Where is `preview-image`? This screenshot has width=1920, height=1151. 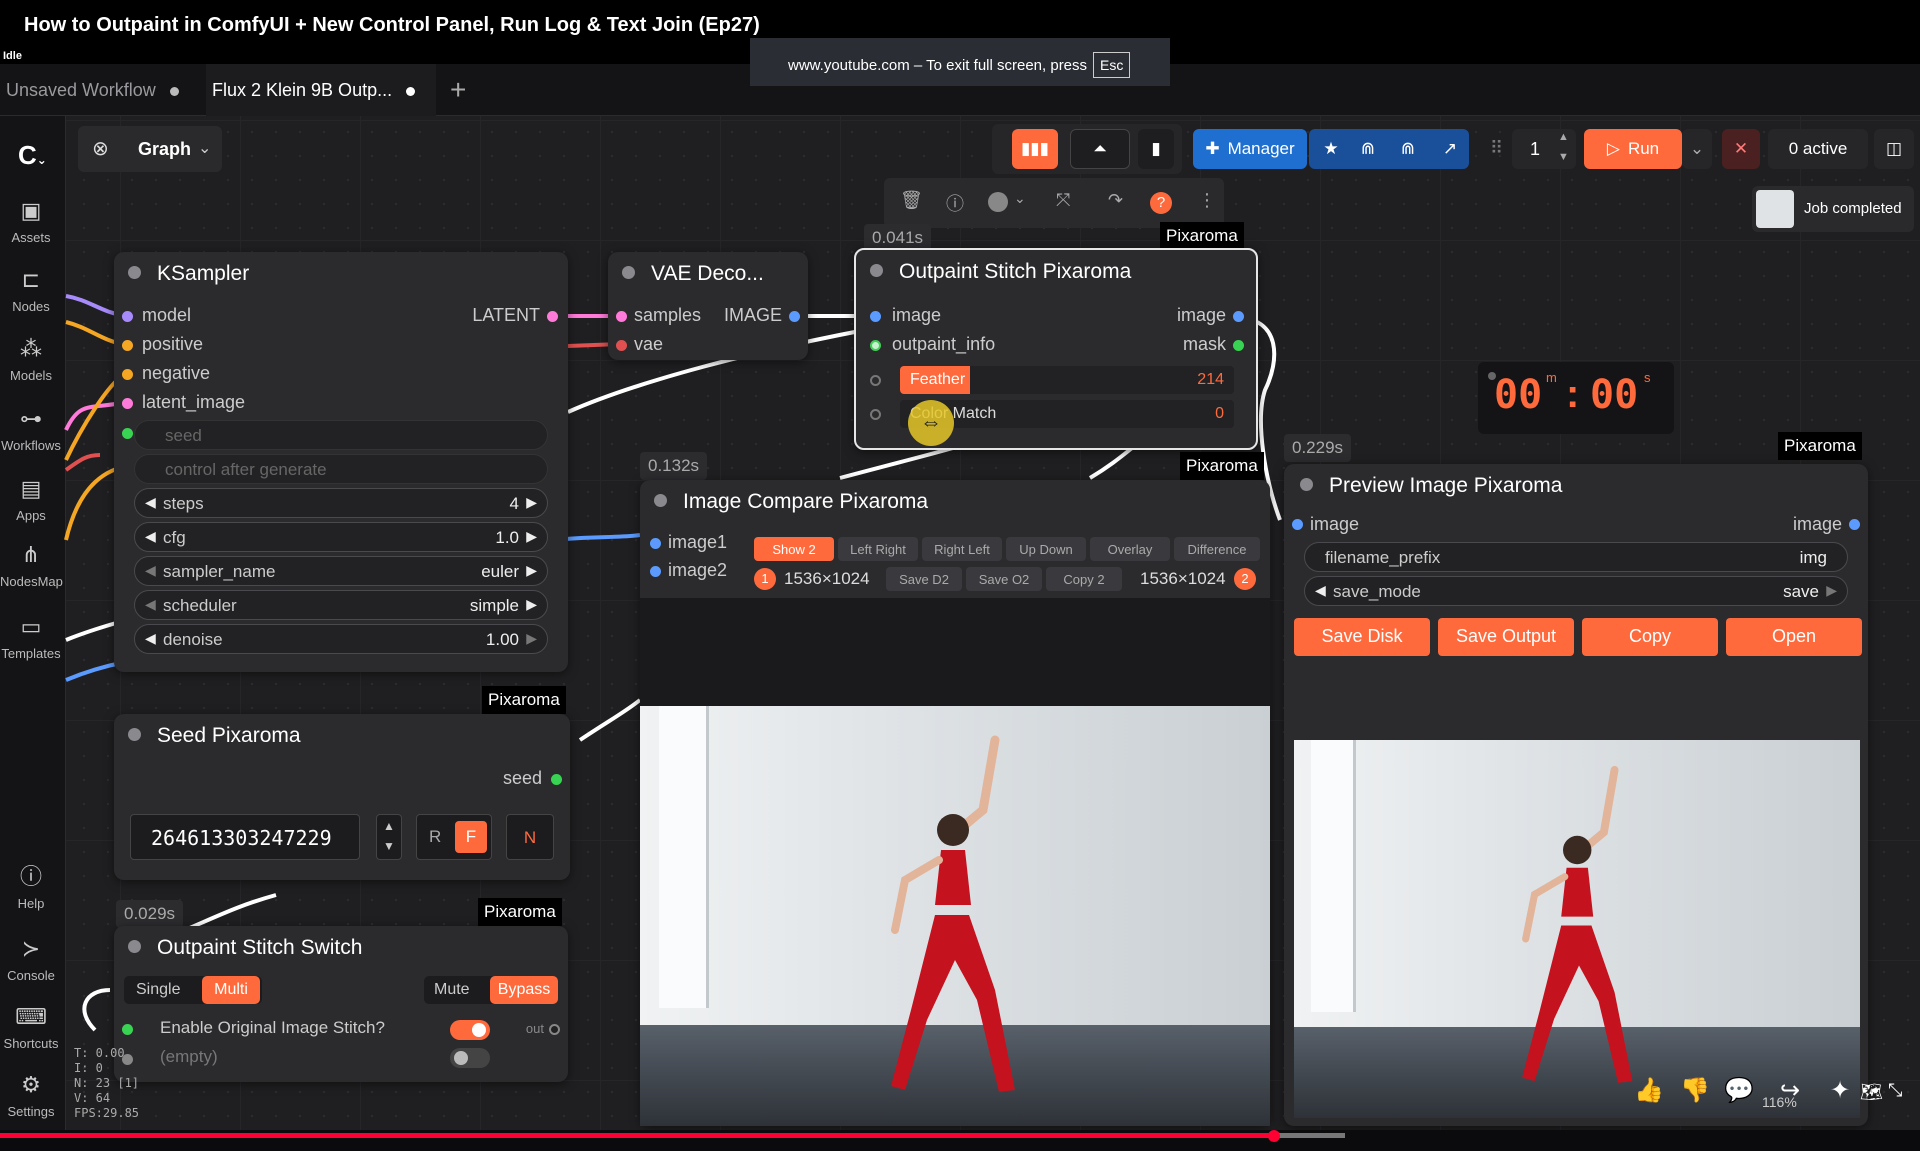
preview-image is located at coordinates (1577, 929).